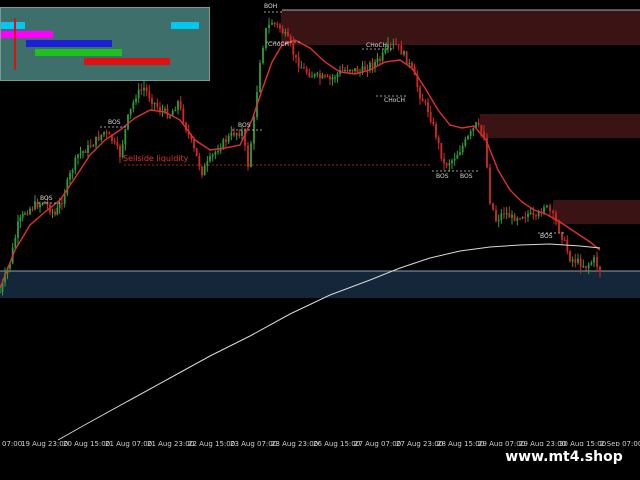  Describe the element at coordinates (212, 444) in the screenshot. I see `time-tick: 22 Aug 15:00` at that location.